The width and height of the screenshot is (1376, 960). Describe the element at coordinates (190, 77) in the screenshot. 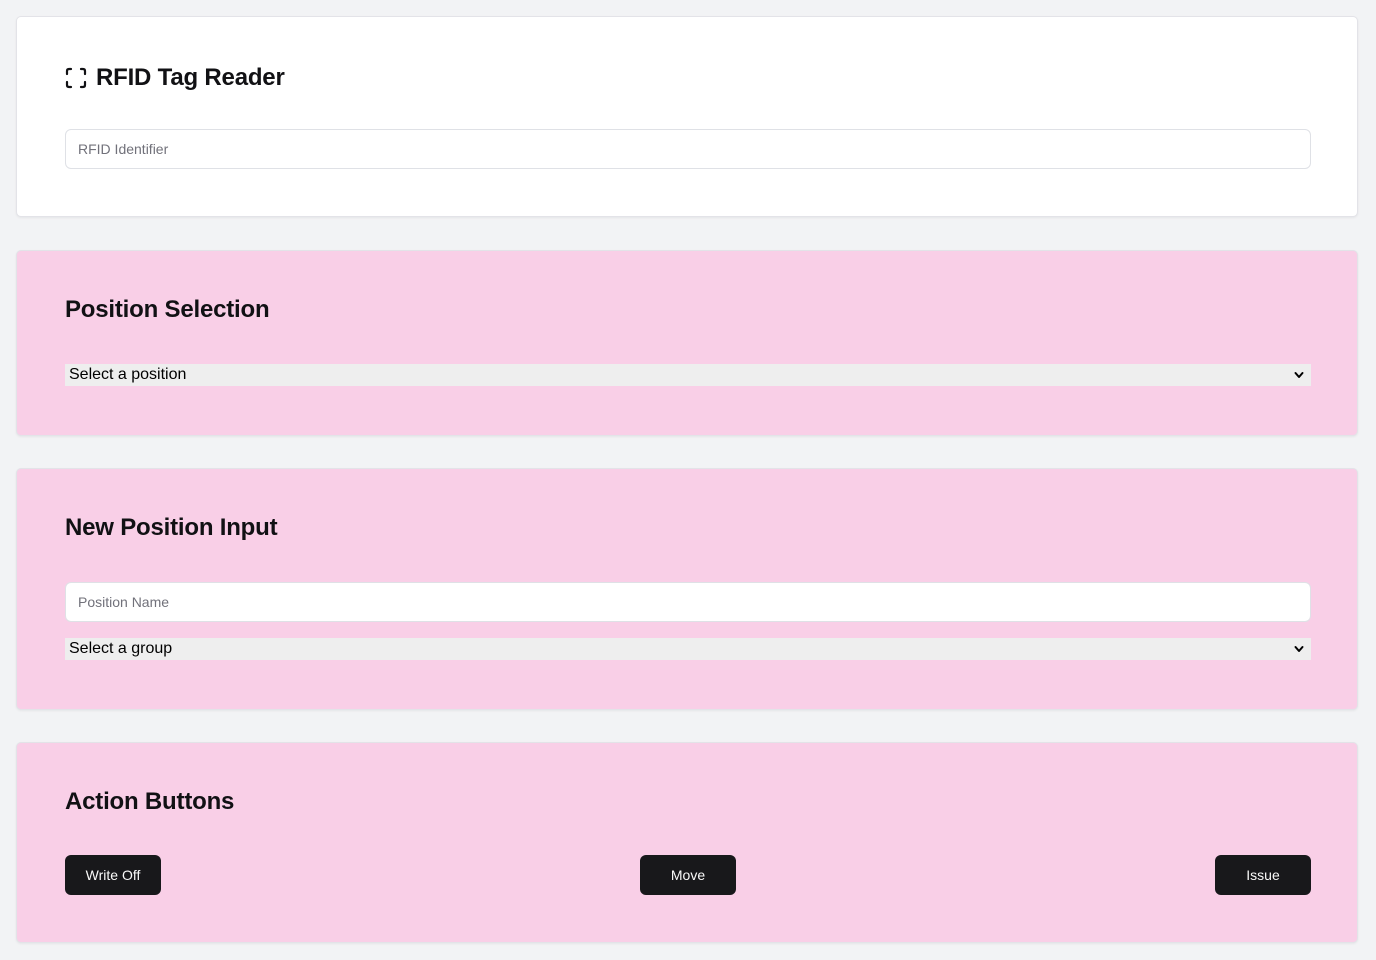

I see `rfid-title: RFID Tag Reader` at that location.